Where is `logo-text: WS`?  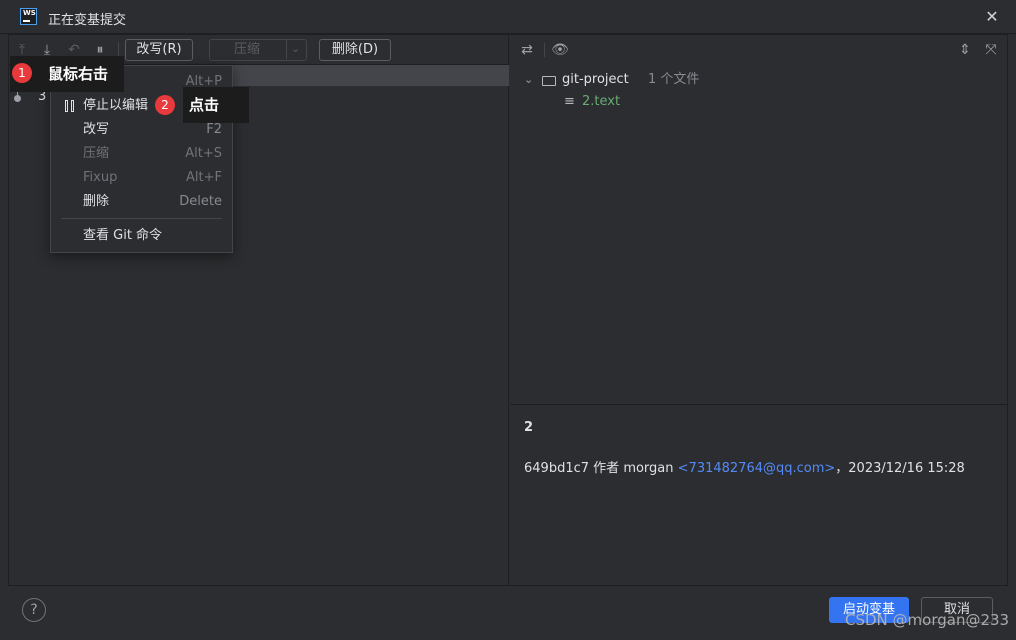
logo-text: WS is located at coordinates (29, 13).